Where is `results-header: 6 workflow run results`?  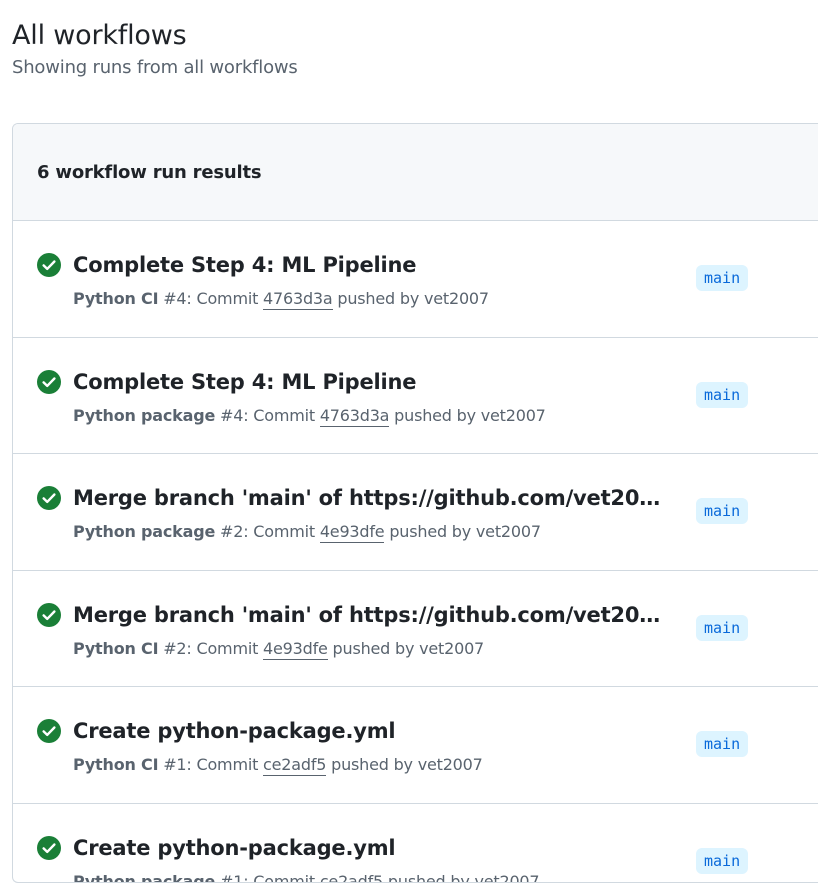 results-header: 6 workflow run results is located at coordinates (415, 172).